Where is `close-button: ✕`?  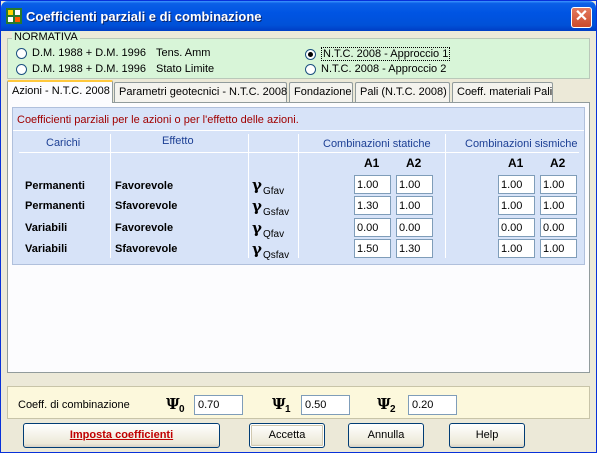 close-button: ✕ is located at coordinates (581, 17).